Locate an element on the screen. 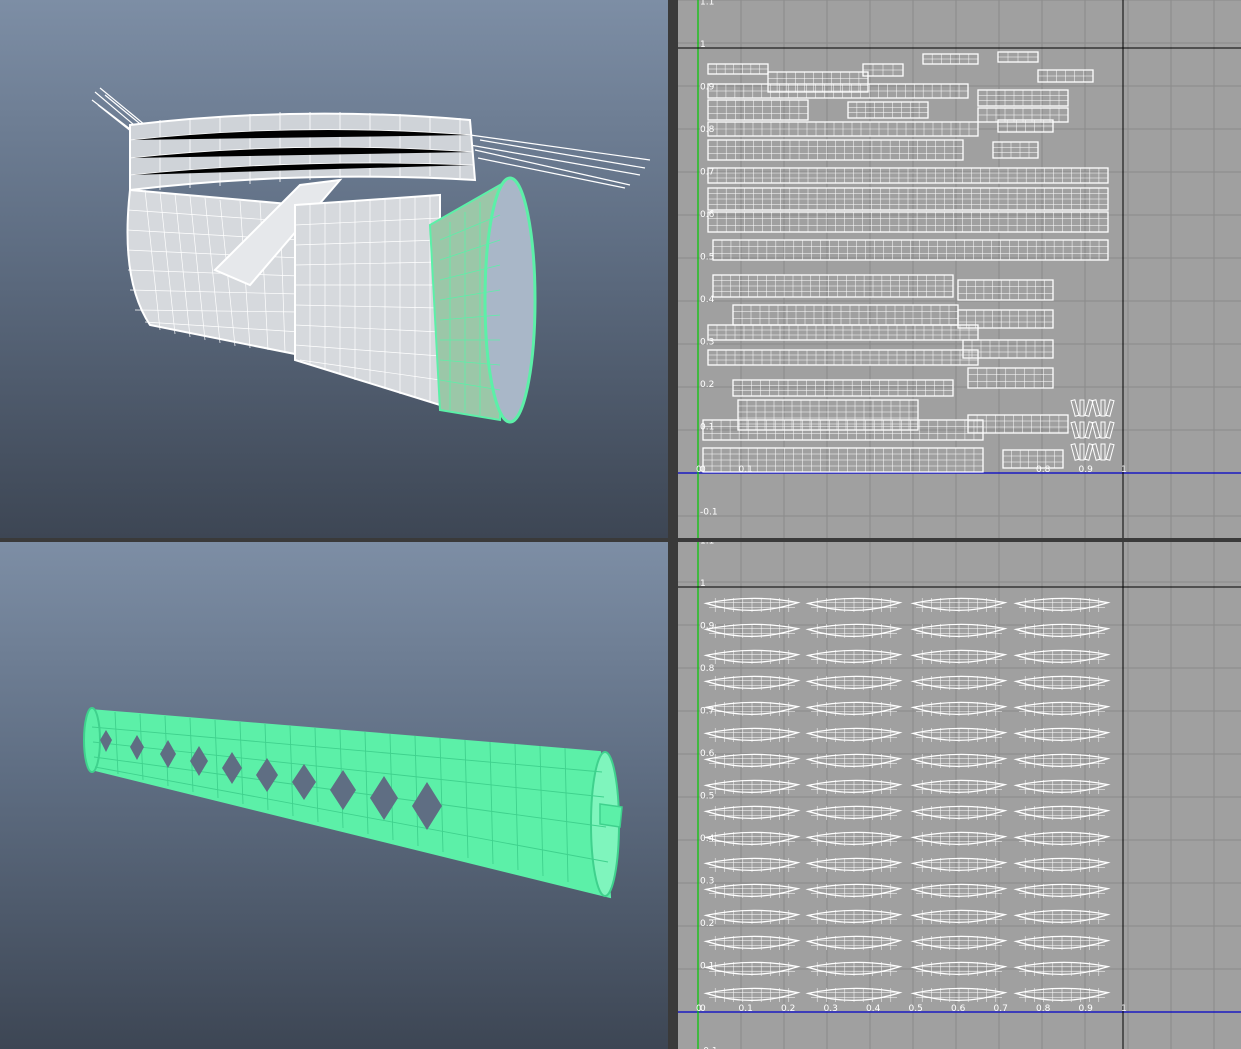  uv-tick-label-u: 0.1 is located at coordinates (746, 470).